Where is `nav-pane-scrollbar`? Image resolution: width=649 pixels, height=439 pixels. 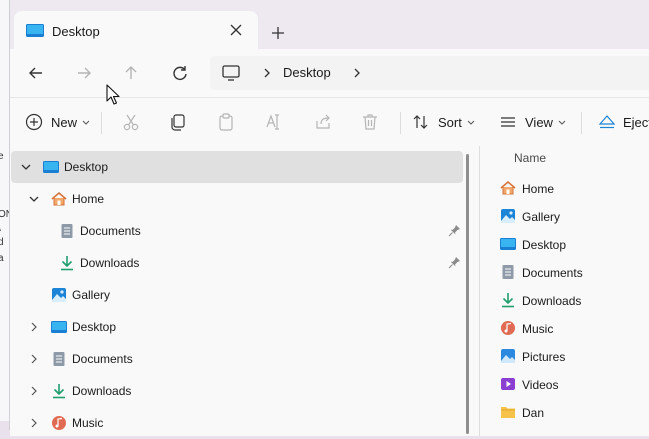
nav-pane-scrollbar is located at coordinates (467, 294).